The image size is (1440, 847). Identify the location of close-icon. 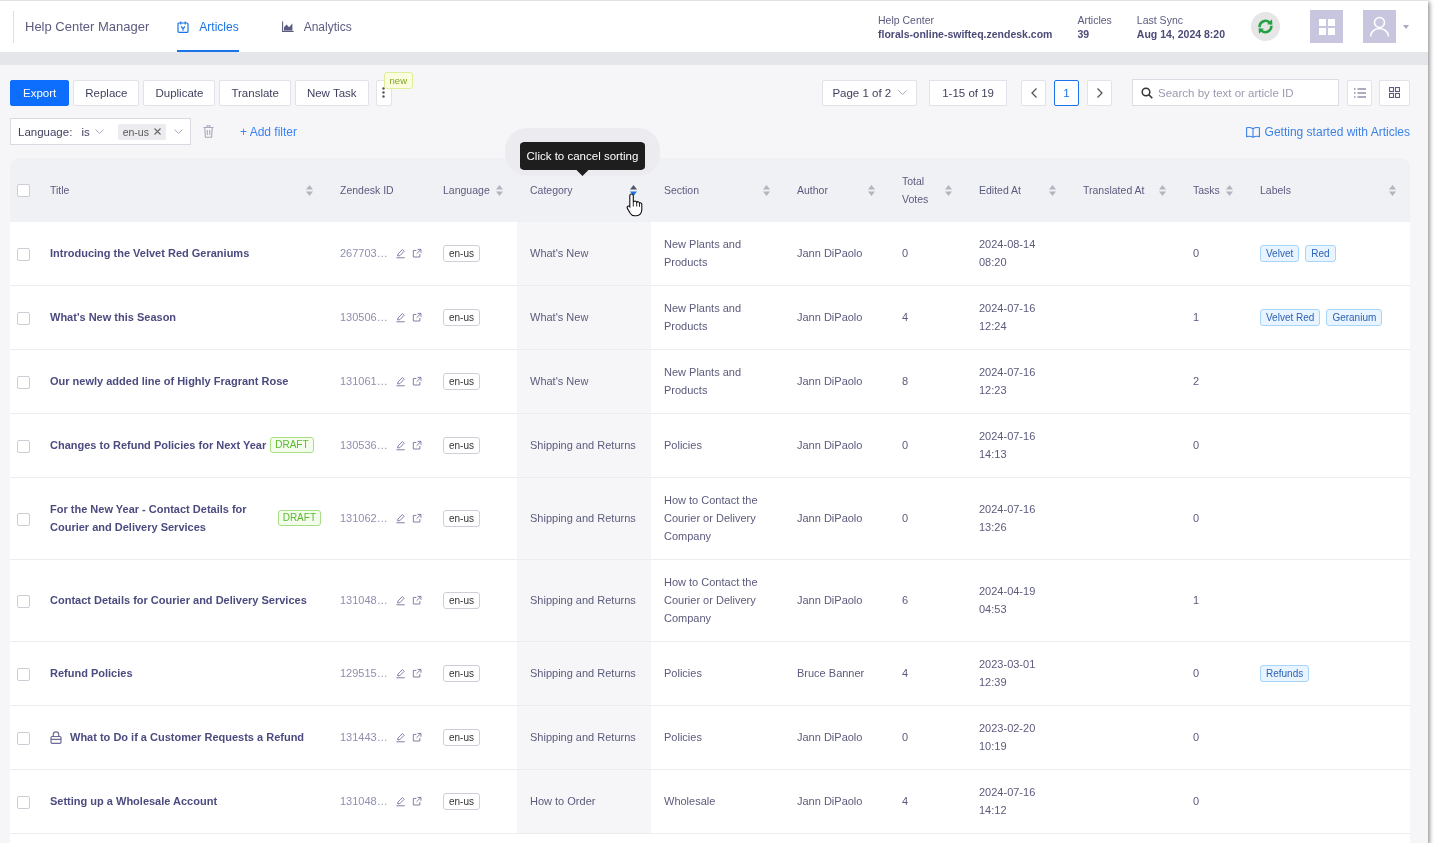
(157, 131).